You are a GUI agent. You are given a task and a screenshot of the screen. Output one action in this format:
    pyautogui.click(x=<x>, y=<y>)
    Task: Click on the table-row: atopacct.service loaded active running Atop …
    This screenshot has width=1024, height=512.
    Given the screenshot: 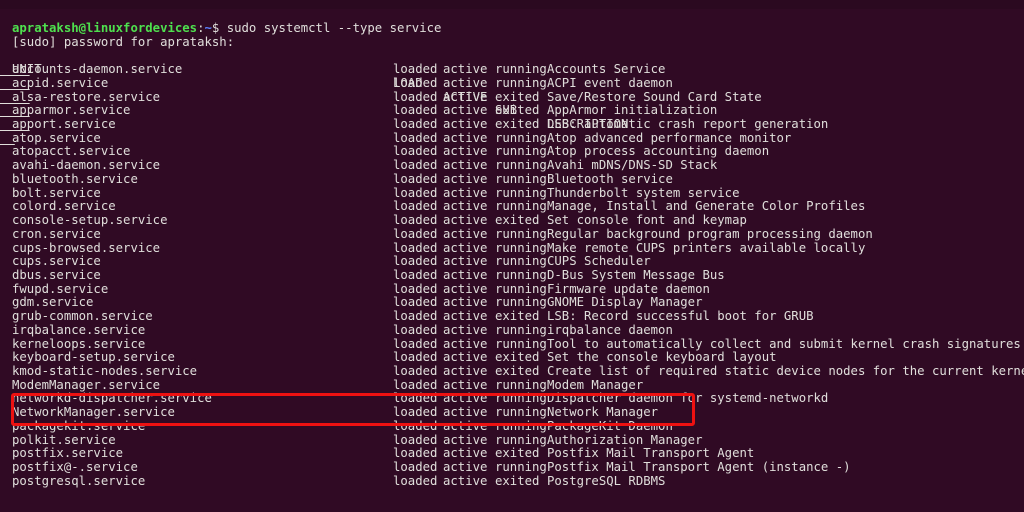 What is the action you would take?
    pyautogui.click(x=512, y=152)
    